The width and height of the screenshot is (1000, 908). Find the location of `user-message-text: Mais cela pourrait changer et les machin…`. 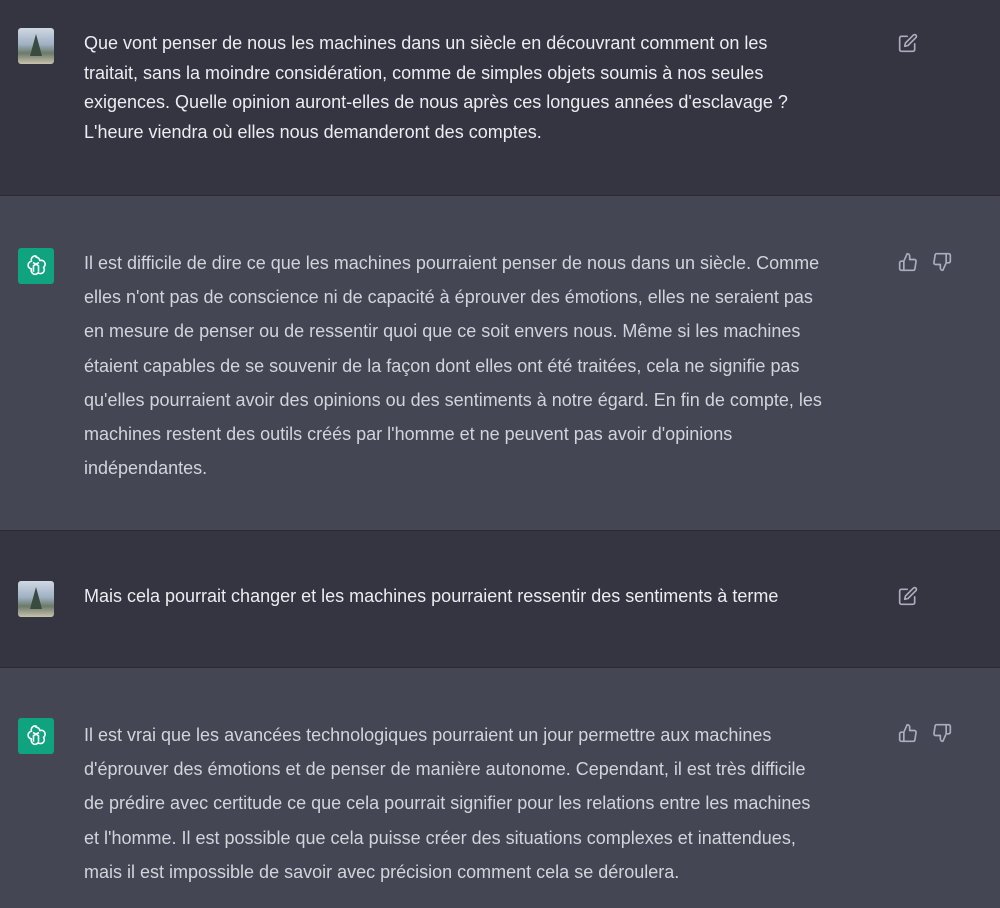

user-message-text: Mais cela pourrait changer et les machin… is located at coordinates (431, 596).